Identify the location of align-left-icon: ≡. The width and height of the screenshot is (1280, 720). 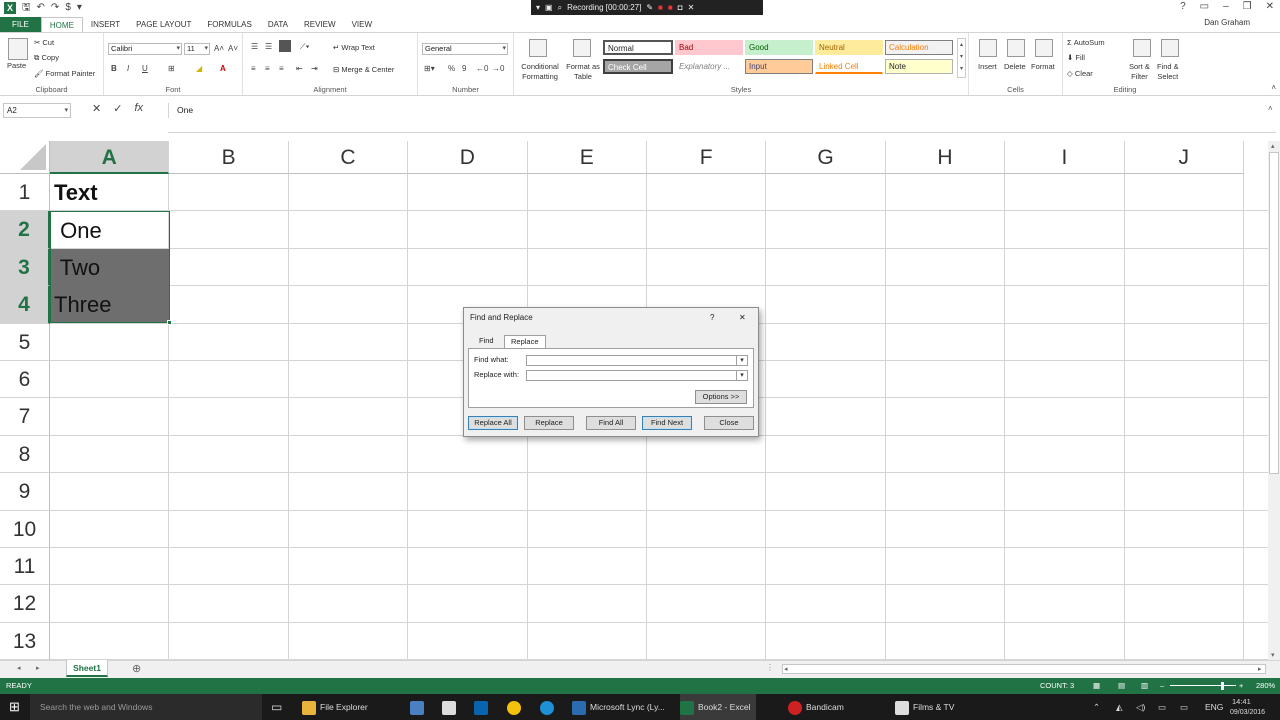
(253, 69).